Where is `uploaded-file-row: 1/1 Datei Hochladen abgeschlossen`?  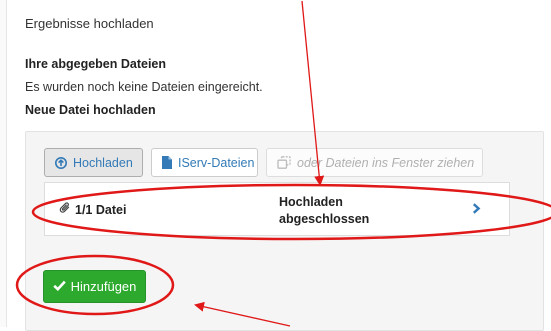 uploaded-file-row: 1/1 Datei Hochladen abgeschlossen is located at coordinates (277, 209).